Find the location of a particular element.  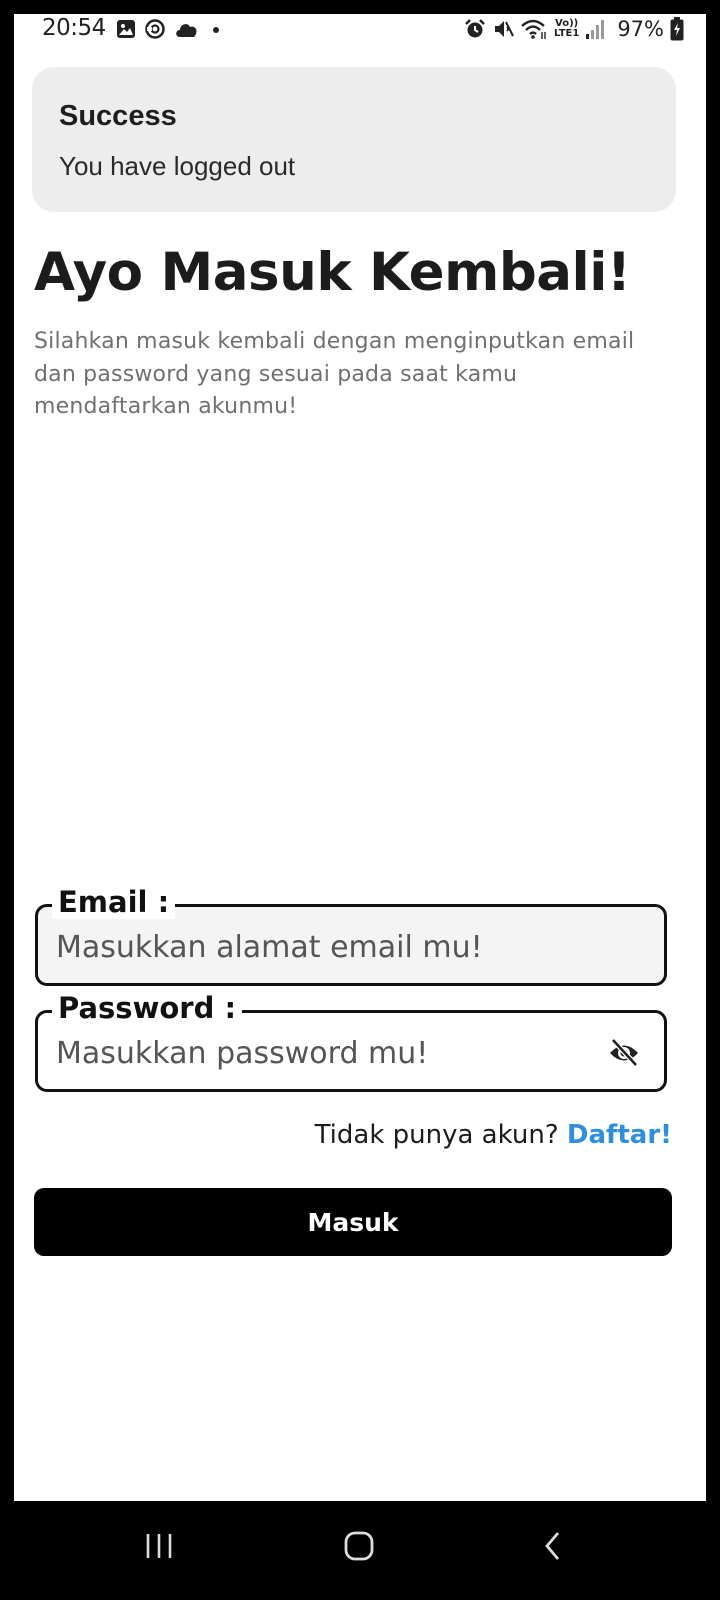

toast-message: You have logged out is located at coordinates (177, 166).